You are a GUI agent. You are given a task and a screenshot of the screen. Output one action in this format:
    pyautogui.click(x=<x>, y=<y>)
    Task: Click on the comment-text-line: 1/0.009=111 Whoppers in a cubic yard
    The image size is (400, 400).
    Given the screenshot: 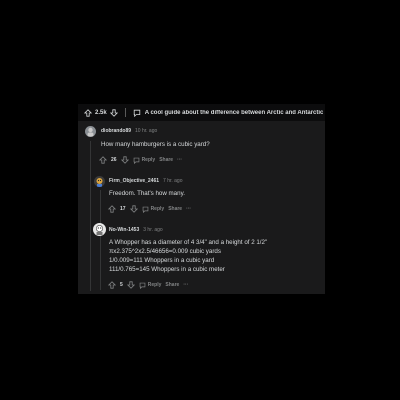 What is the action you would take?
    pyautogui.click(x=162, y=260)
    